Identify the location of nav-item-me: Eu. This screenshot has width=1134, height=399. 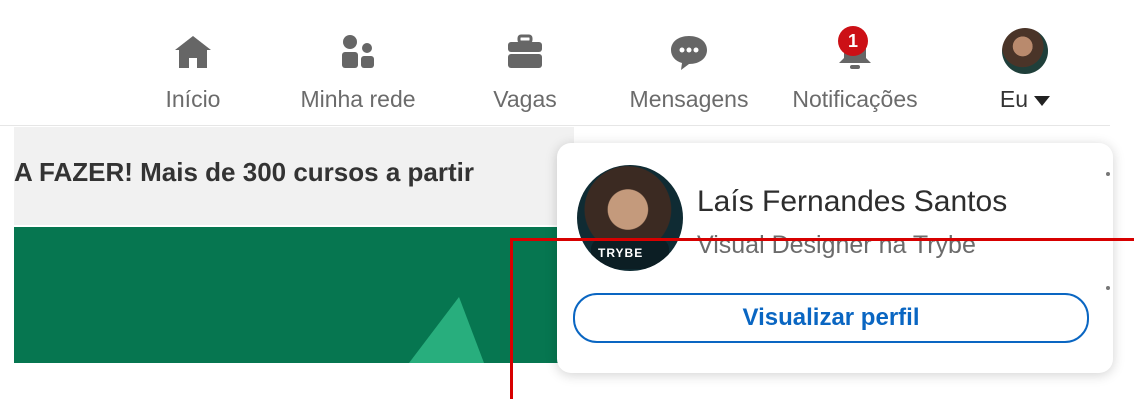
(1025, 70).